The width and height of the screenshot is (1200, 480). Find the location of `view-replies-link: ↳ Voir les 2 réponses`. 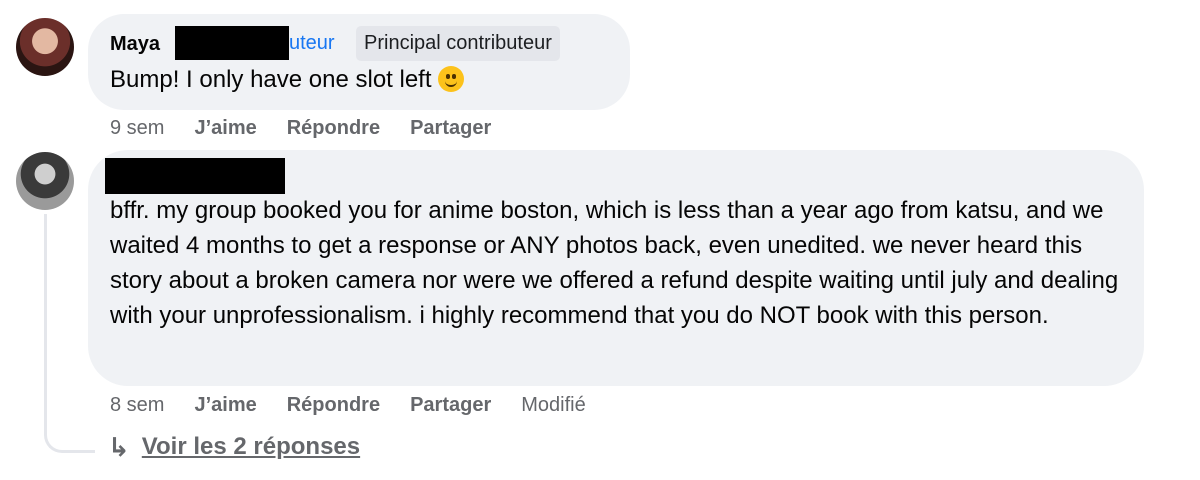

view-replies-link: ↳ Voir les 2 réponses is located at coordinates (234, 447).